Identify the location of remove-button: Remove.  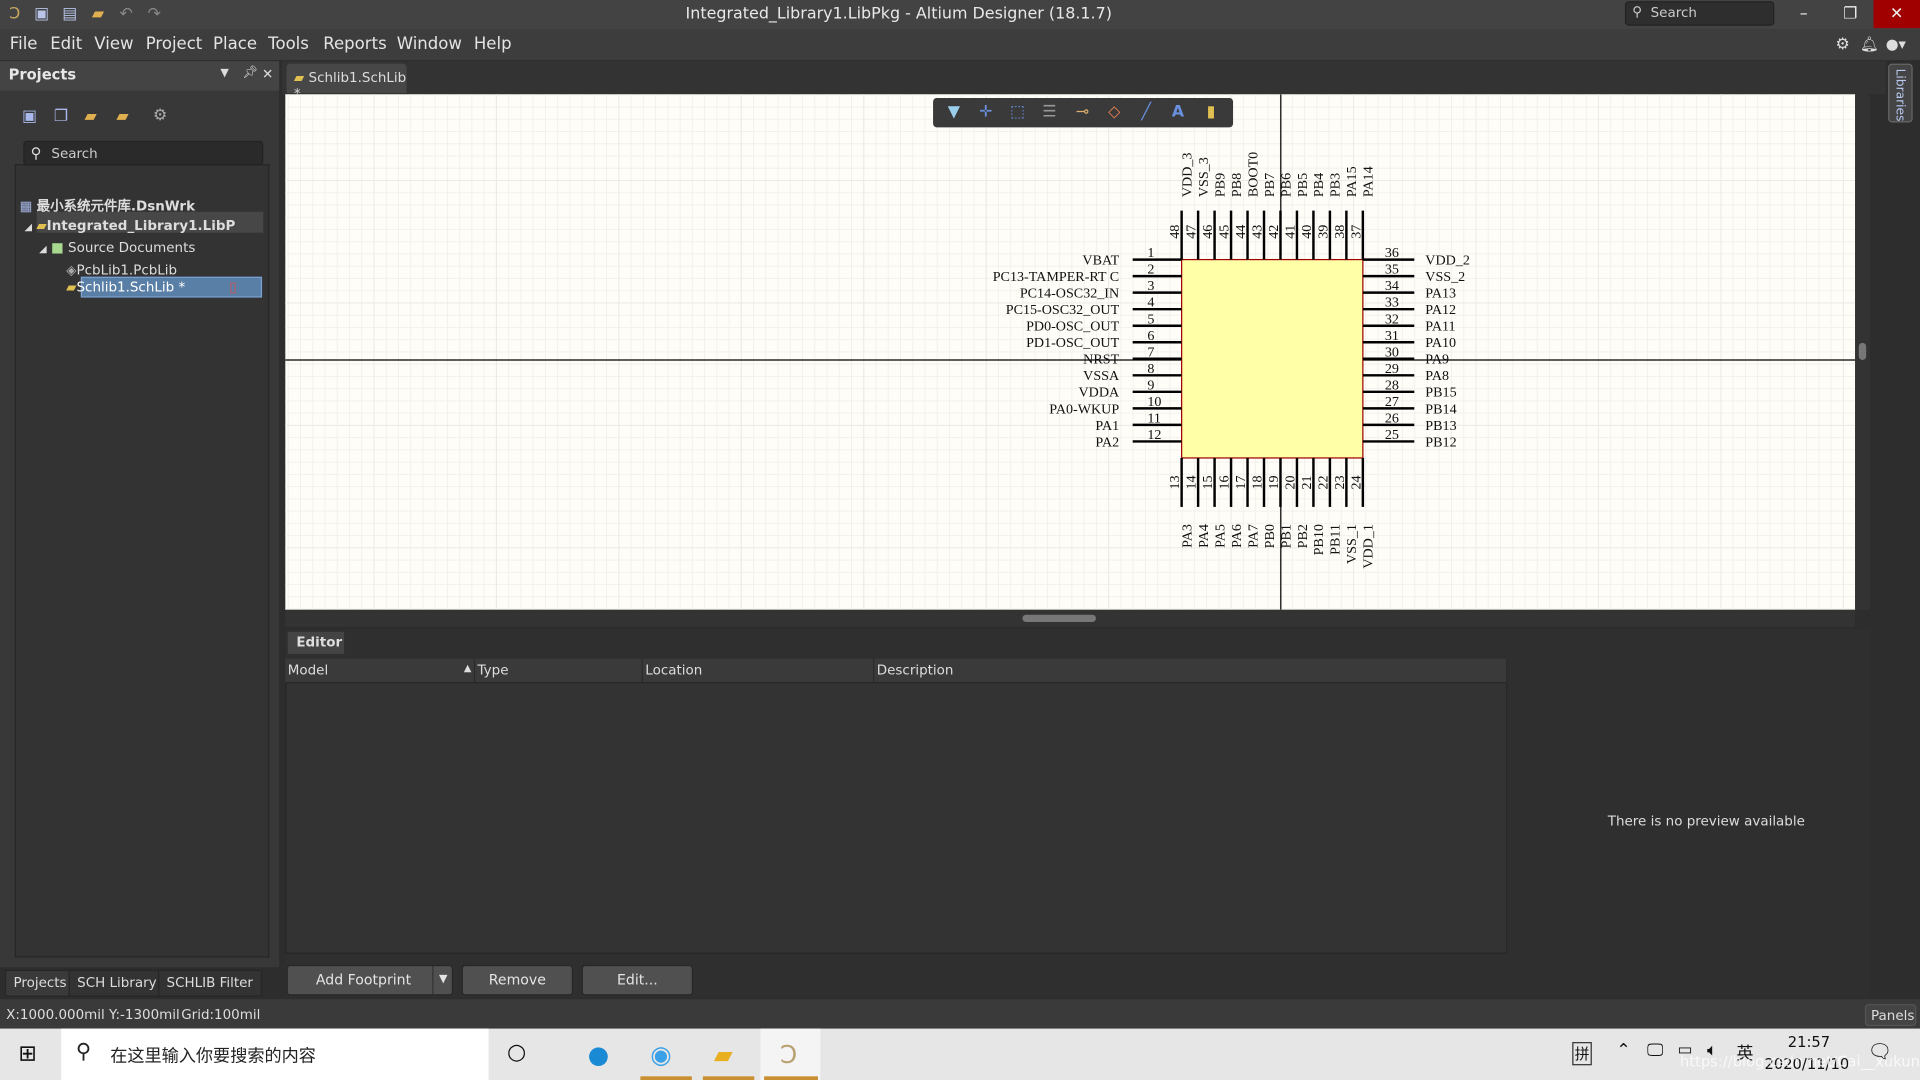
(517, 980).